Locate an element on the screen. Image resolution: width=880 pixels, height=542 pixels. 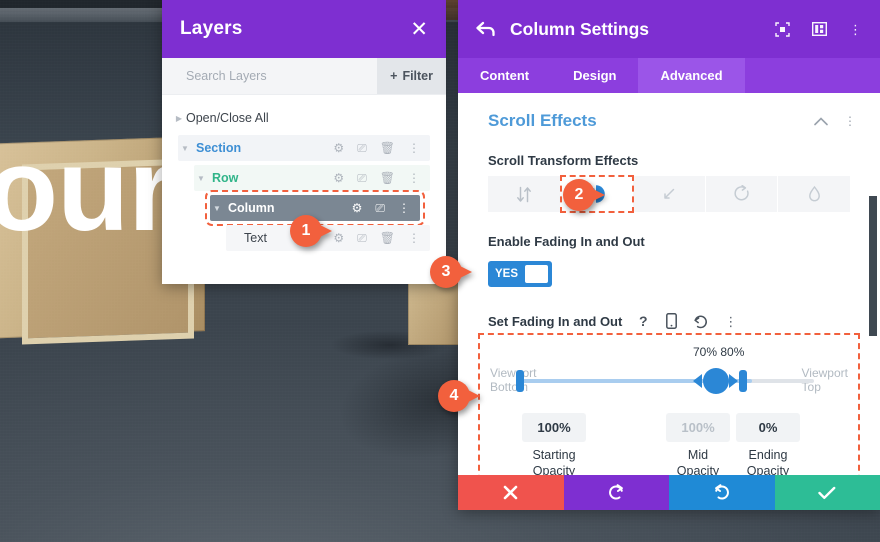
mobile-icon is located at coordinates (672, 321).